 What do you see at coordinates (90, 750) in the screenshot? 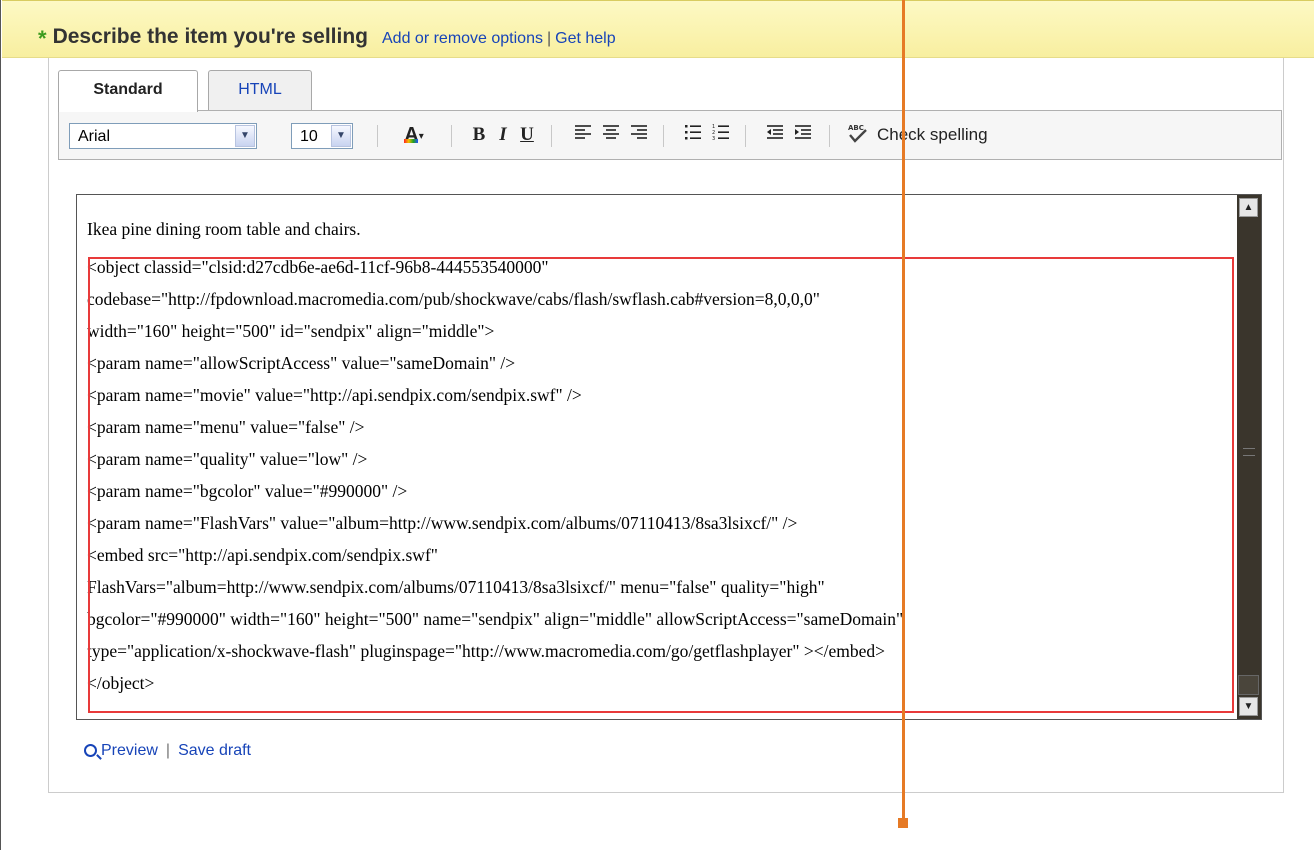
I see `magnifier-icon` at bounding box center [90, 750].